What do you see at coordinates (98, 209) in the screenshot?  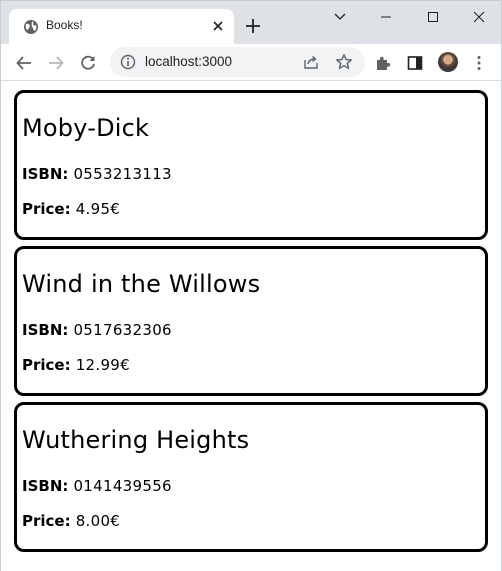 I see `price-value: 4.95€` at bounding box center [98, 209].